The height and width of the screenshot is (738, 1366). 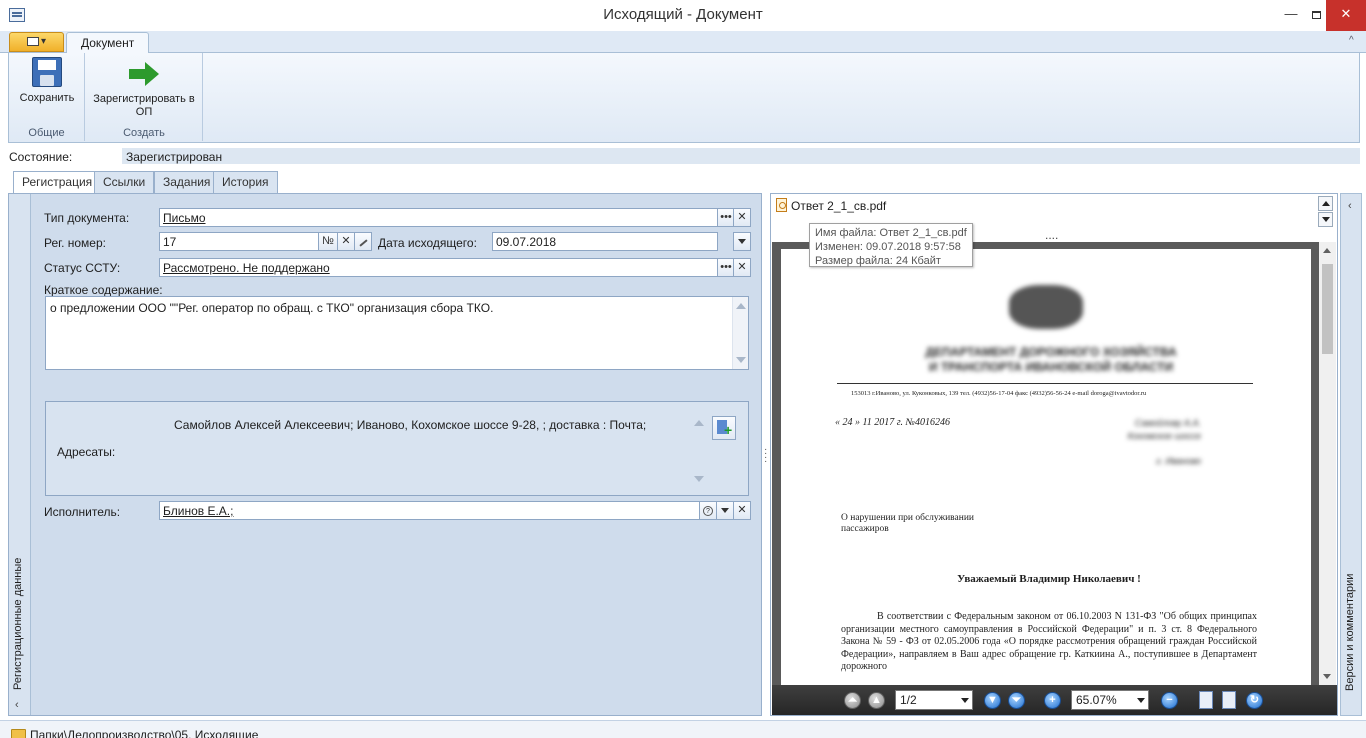 What do you see at coordinates (144, 733) in the screenshot?
I see `folder-path: Папки\Делопроизводство\05. Исходящие` at bounding box center [144, 733].